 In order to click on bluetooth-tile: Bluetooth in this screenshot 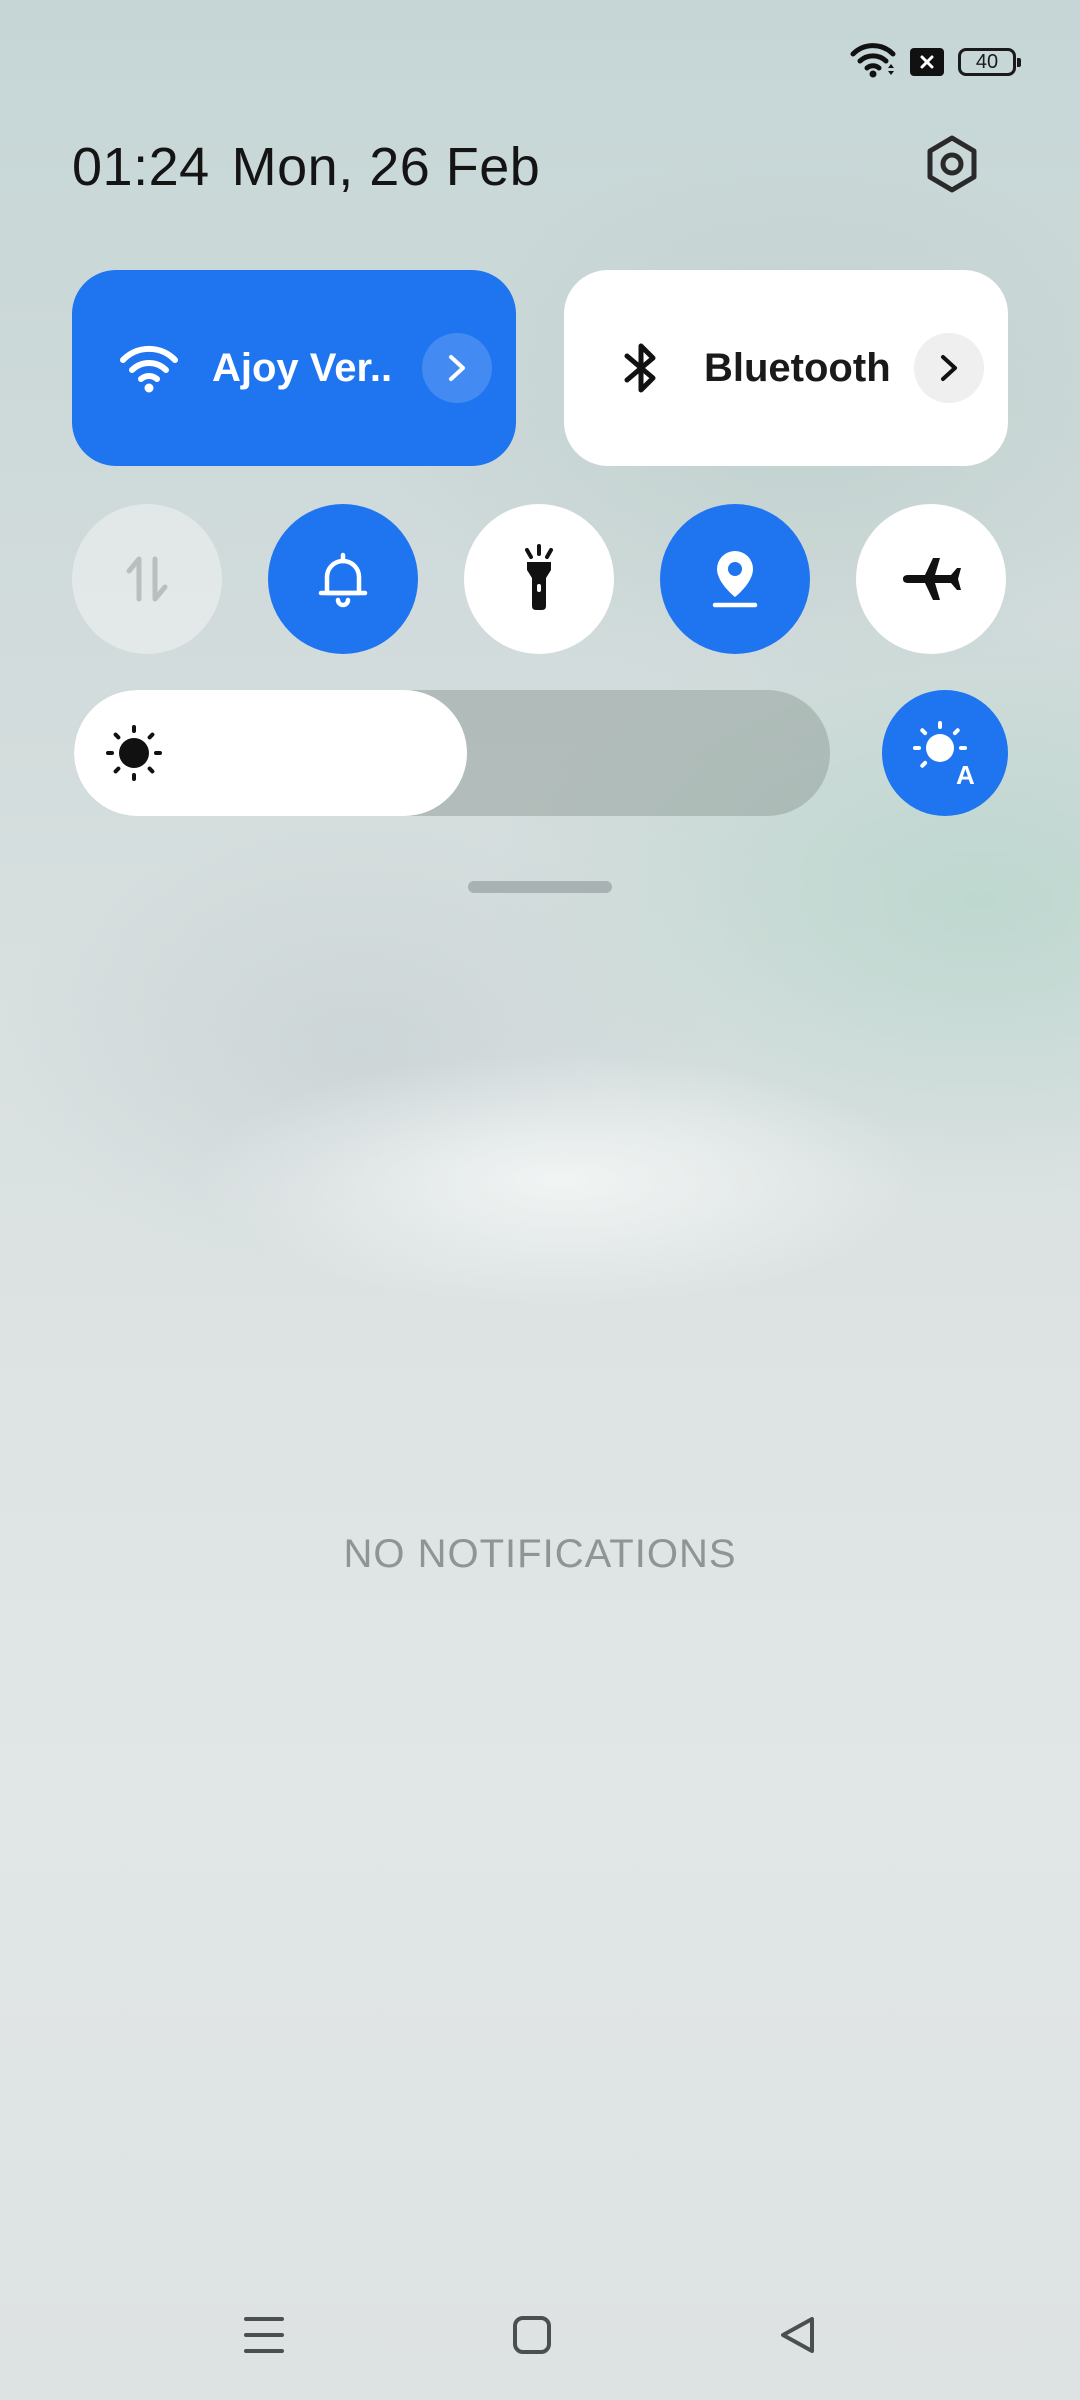, I will do `click(786, 368)`.